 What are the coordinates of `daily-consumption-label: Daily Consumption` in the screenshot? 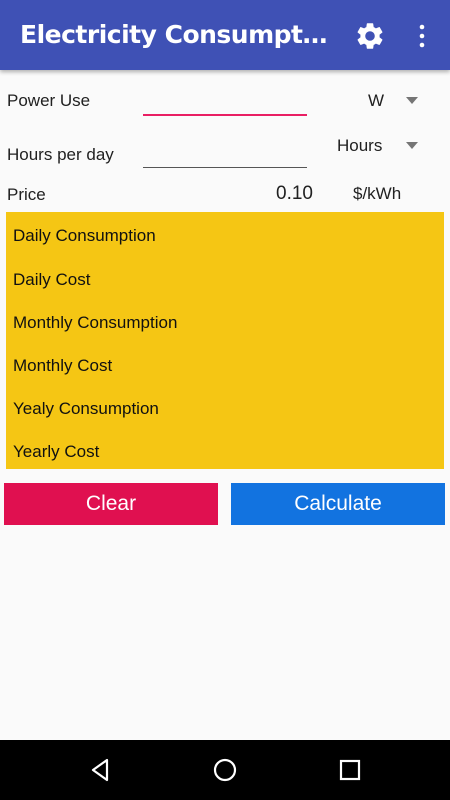 It's located at (84, 235).